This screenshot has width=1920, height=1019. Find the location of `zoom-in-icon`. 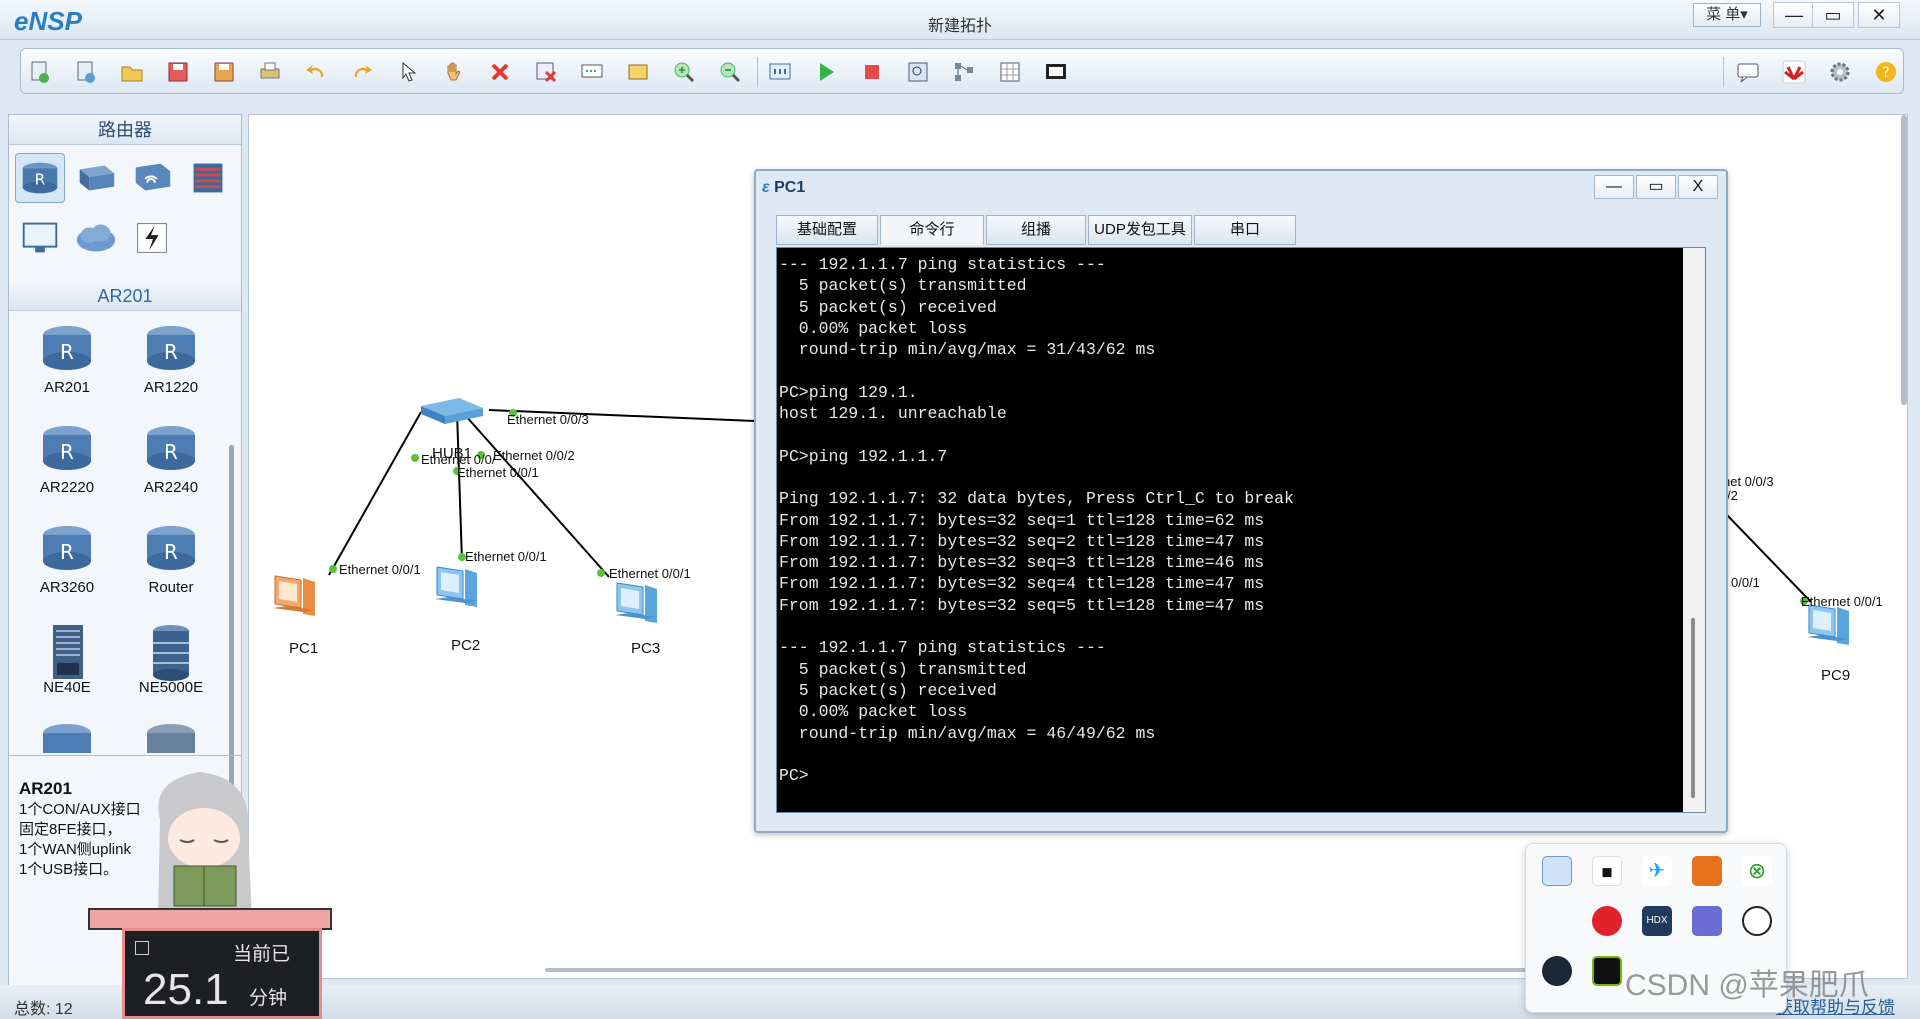

zoom-in-icon is located at coordinates (684, 72).